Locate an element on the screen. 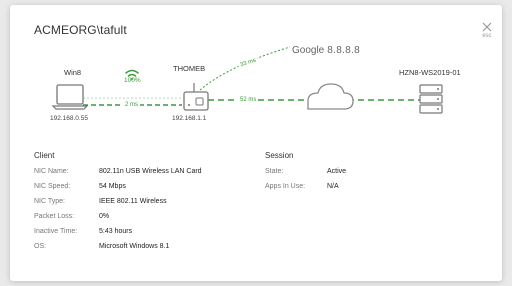  internet-target: Google 8.8.8.8 is located at coordinates (326, 50).